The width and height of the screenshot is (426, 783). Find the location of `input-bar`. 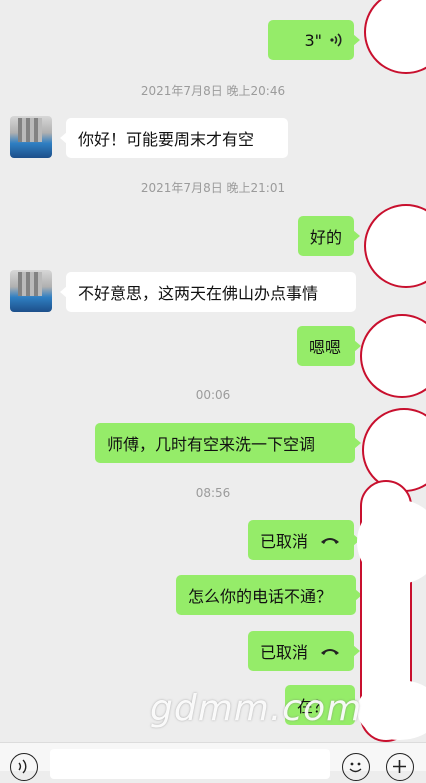

input-bar is located at coordinates (213, 761).